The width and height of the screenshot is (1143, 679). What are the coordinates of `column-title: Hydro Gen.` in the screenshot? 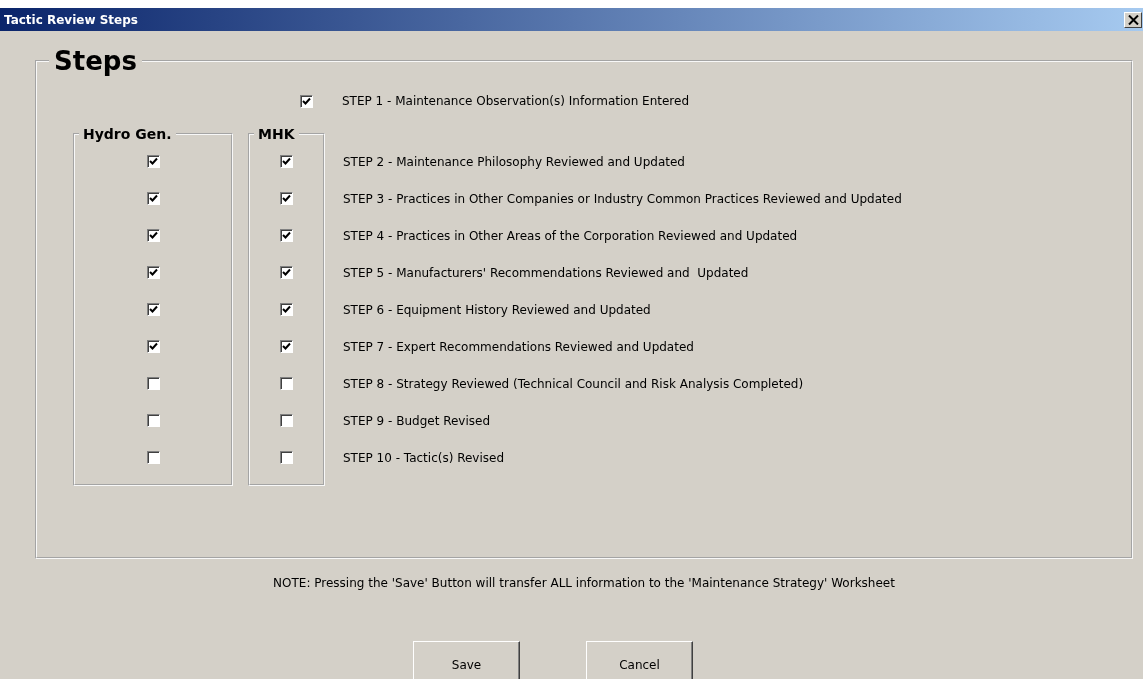 It's located at (127, 134).